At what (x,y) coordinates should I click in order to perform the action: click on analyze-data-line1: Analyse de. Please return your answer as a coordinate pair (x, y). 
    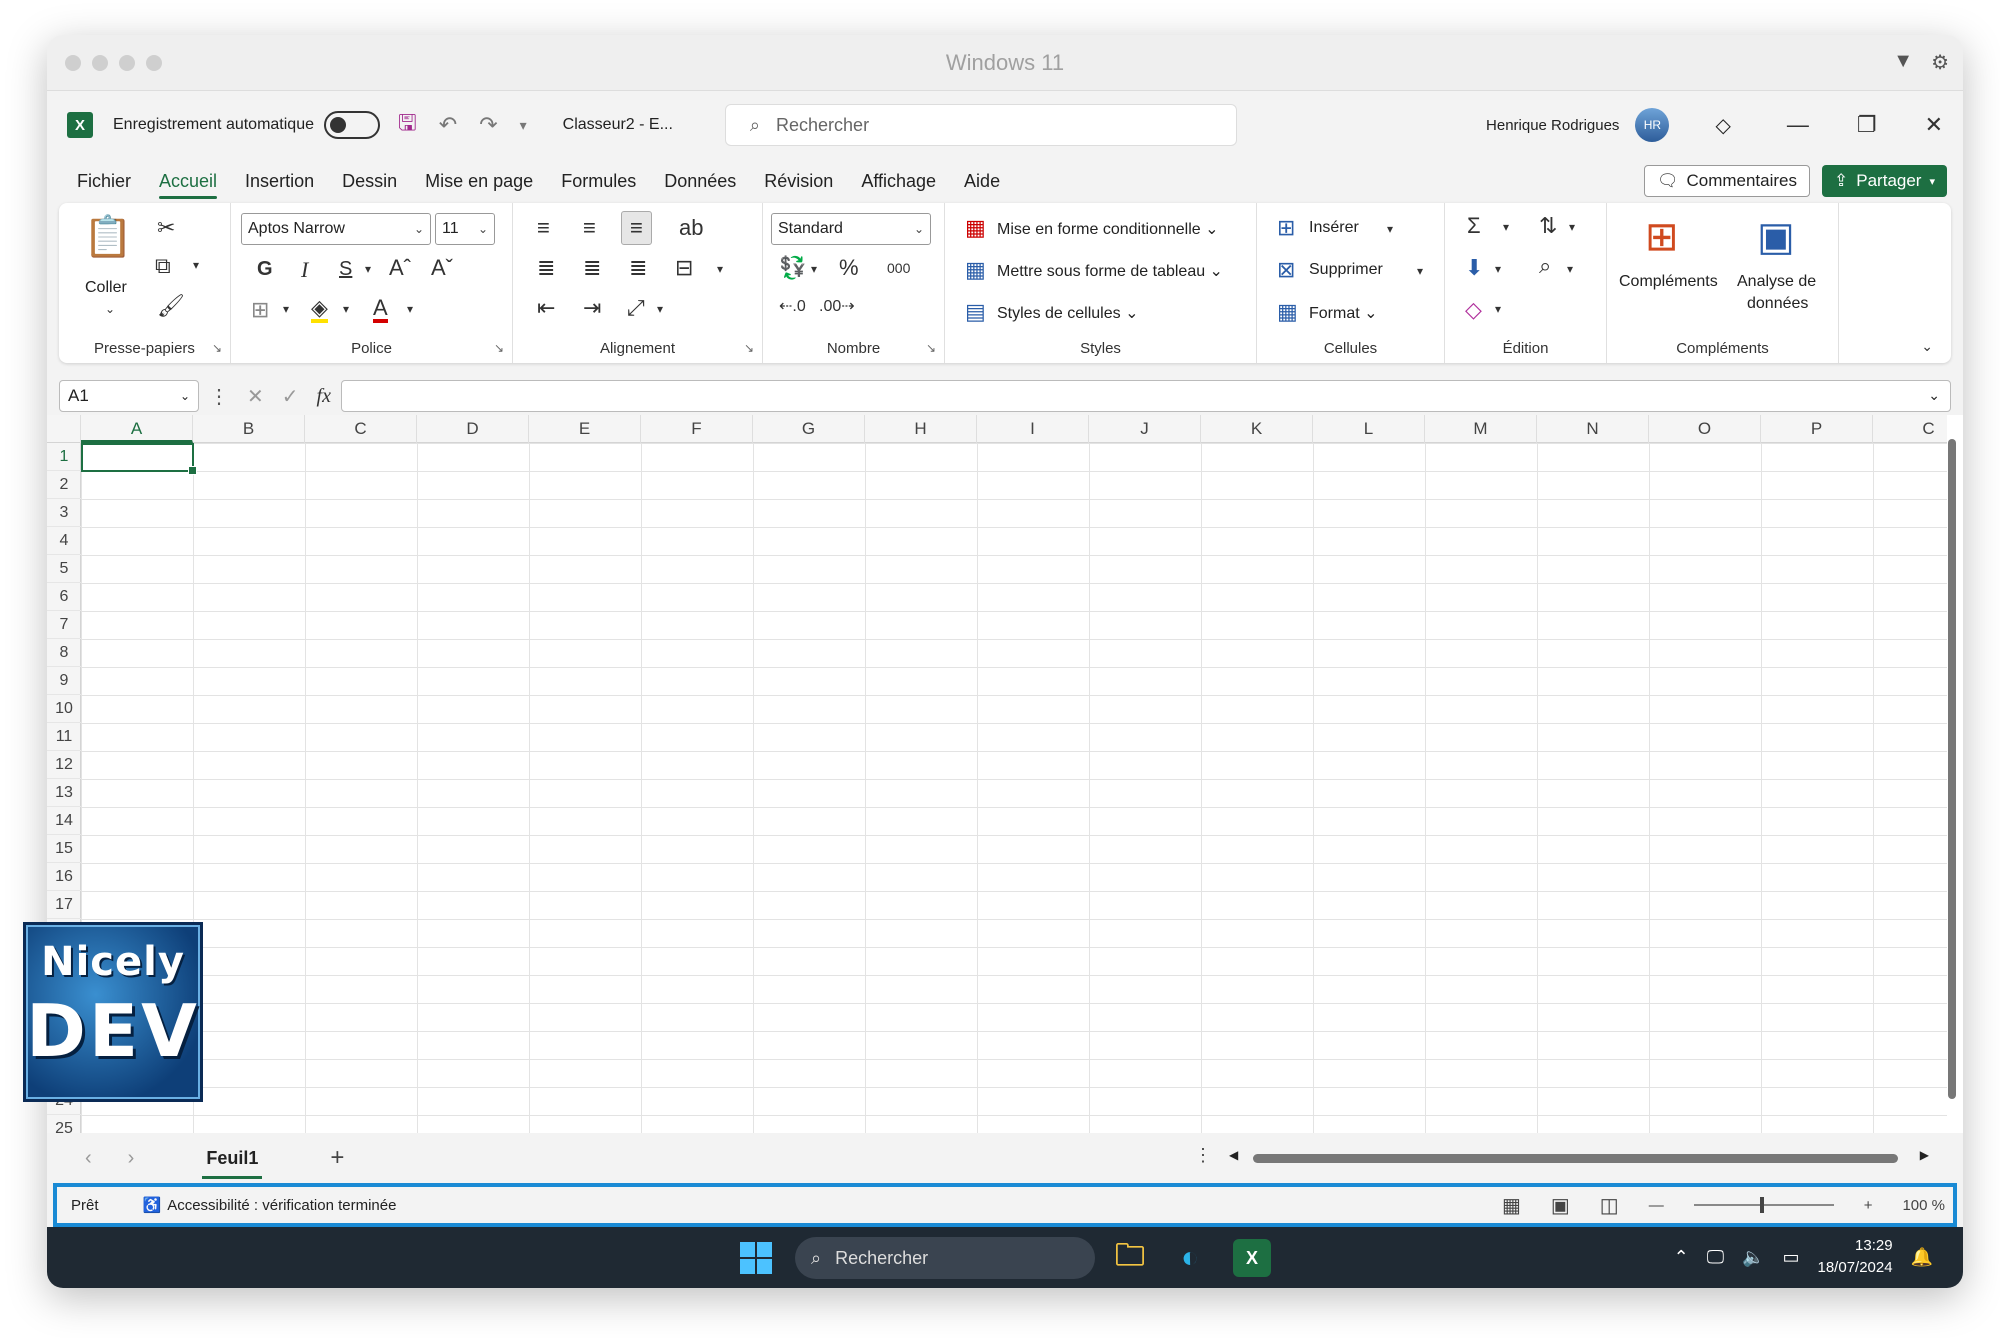
    Looking at the image, I should click on (1776, 282).